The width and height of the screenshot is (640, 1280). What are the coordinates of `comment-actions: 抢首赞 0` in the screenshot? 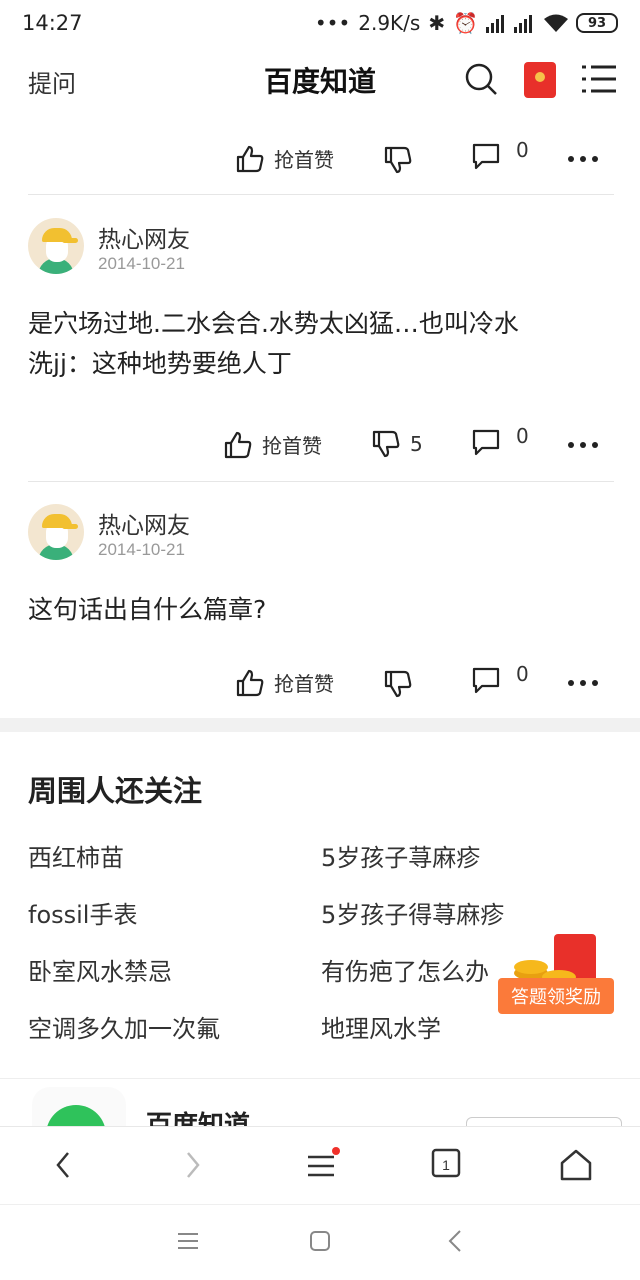 It's located at (320, 683).